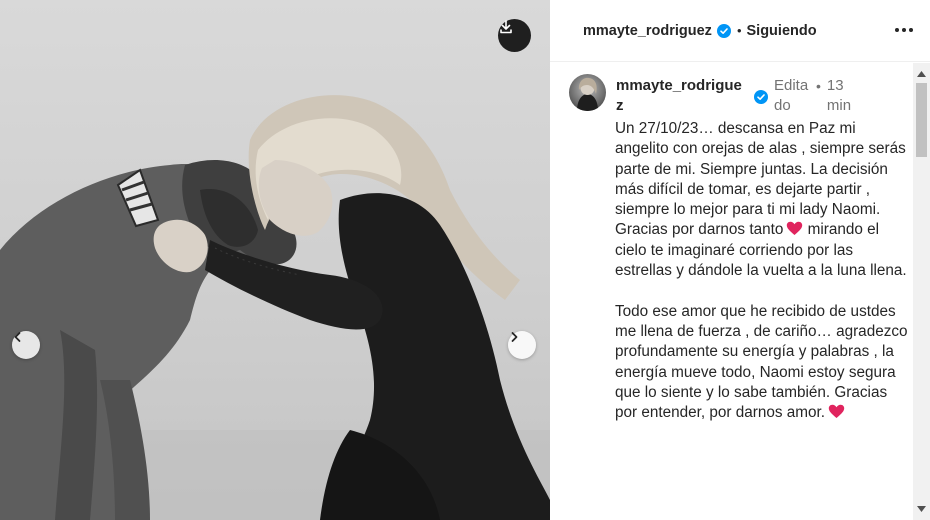  I want to click on more-horizontal-icon, so click(897, 30).